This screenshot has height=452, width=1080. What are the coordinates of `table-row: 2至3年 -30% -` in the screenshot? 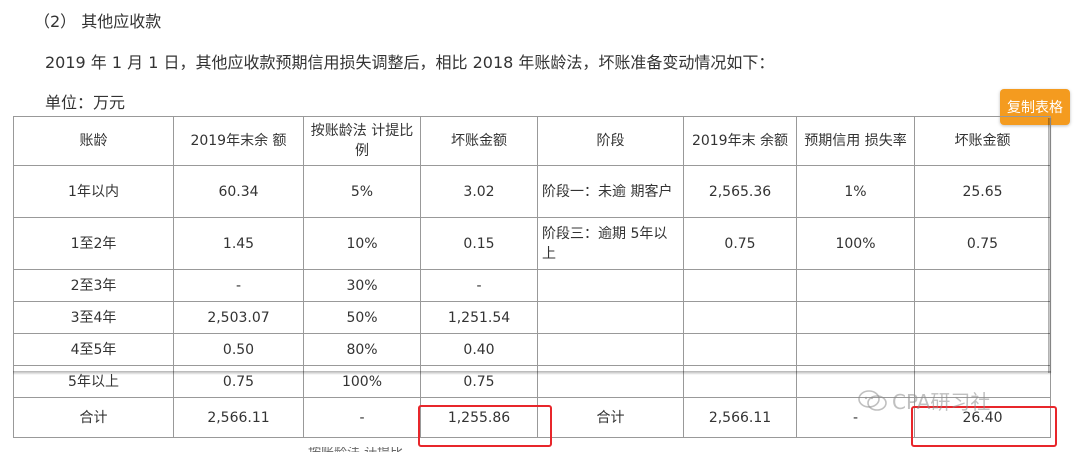 It's located at (532, 285).